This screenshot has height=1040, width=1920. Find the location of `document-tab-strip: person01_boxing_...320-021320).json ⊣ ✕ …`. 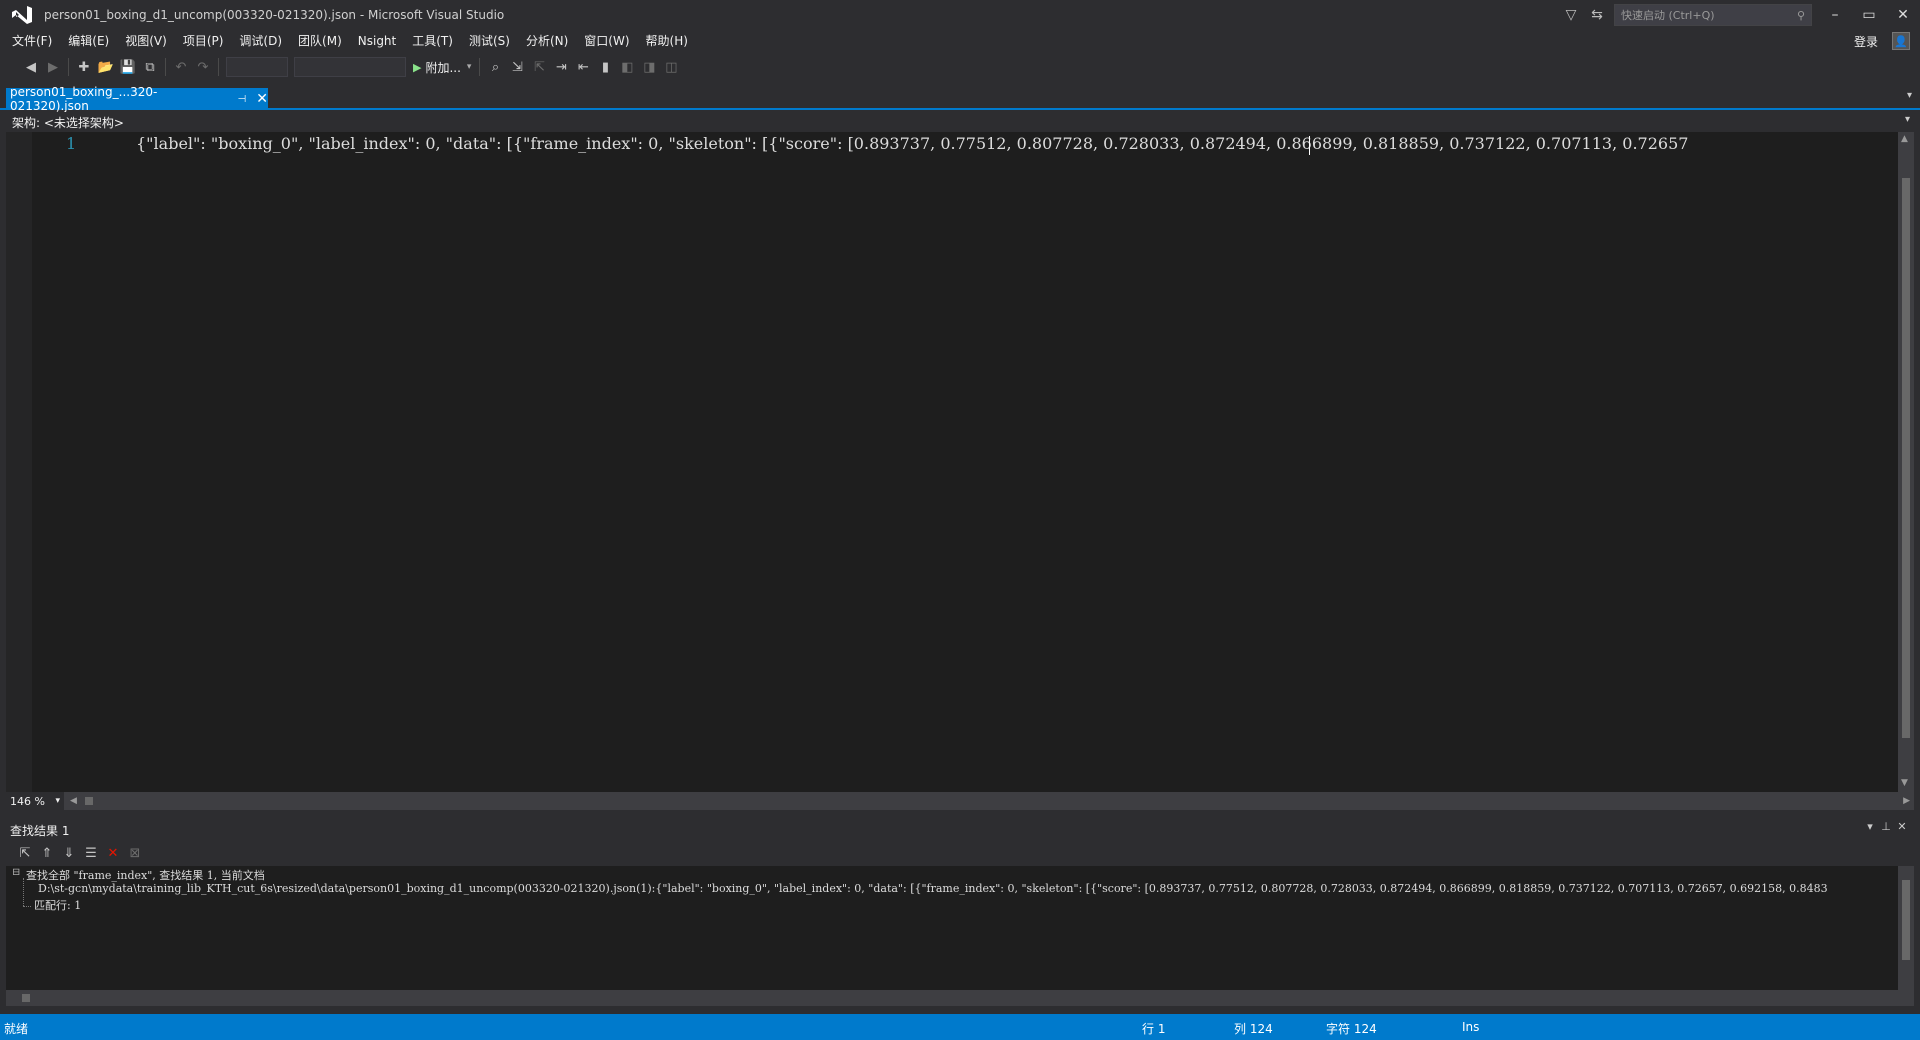

document-tab-strip: person01_boxing_...320-021320).json ⊣ ✕ … is located at coordinates (960, 99).